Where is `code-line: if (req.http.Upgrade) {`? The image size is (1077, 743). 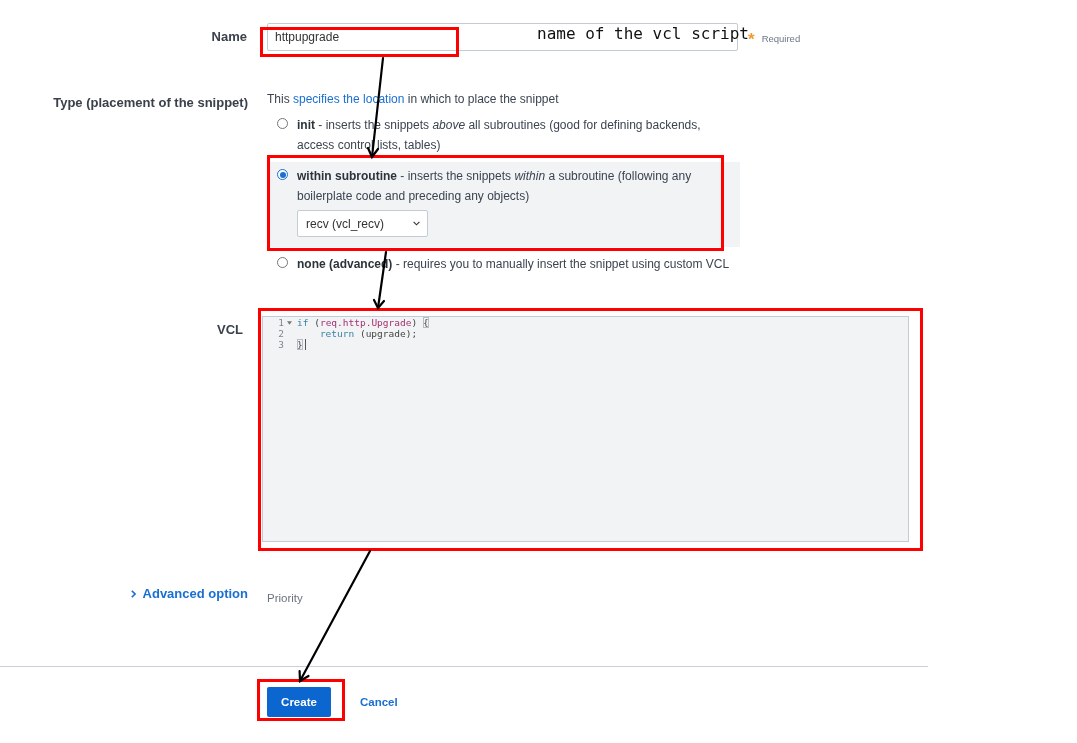
code-line: if (req.http.Upgrade) { is located at coordinates (363, 322).